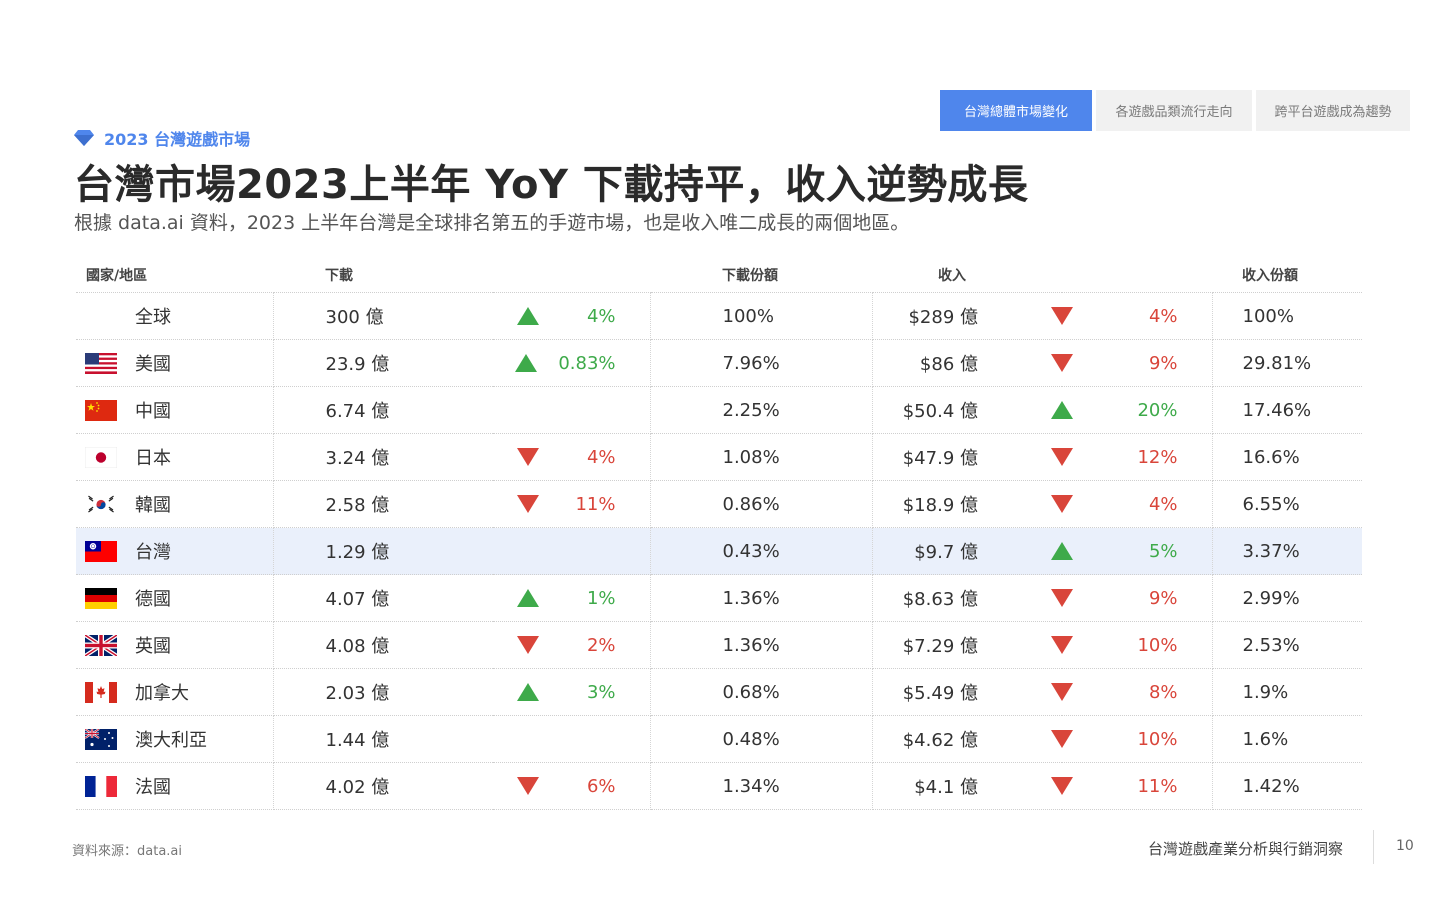 The width and height of the screenshot is (1452, 900). What do you see at coordinates (572, 692) in the screenshot?
I see `download-change-cell: 3%` at bounding box center [572, 692].